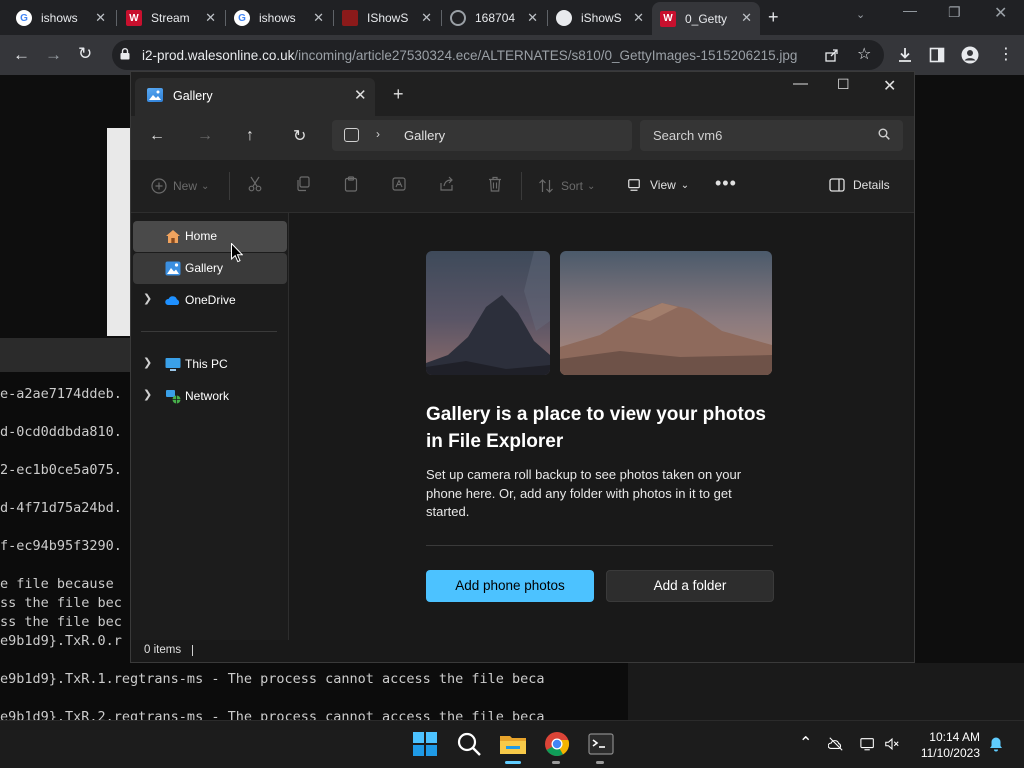 This screenshot has width=1024, height=768. I want to click on browser-tab-title: 168704, so click(495, 18).